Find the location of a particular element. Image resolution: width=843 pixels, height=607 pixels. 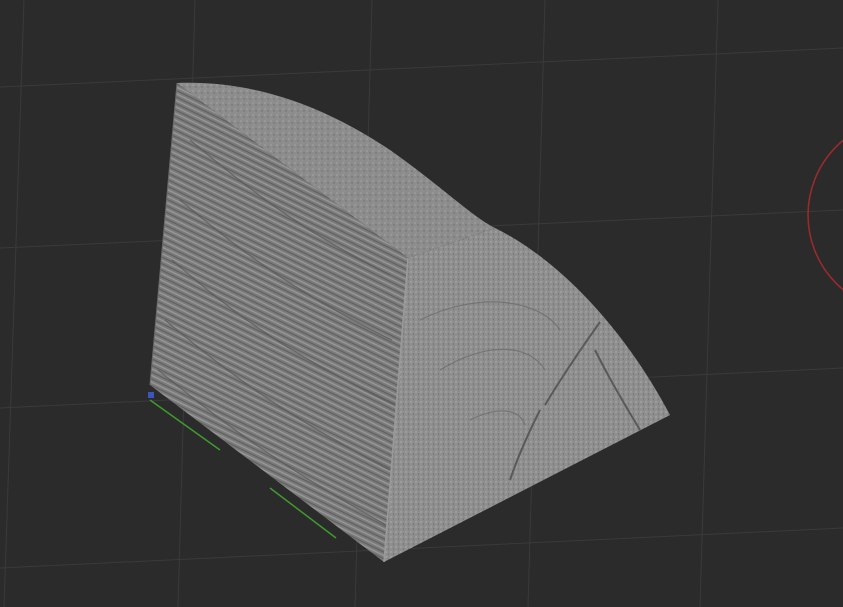

axis-z-marker is located at coordinates (151, 395).